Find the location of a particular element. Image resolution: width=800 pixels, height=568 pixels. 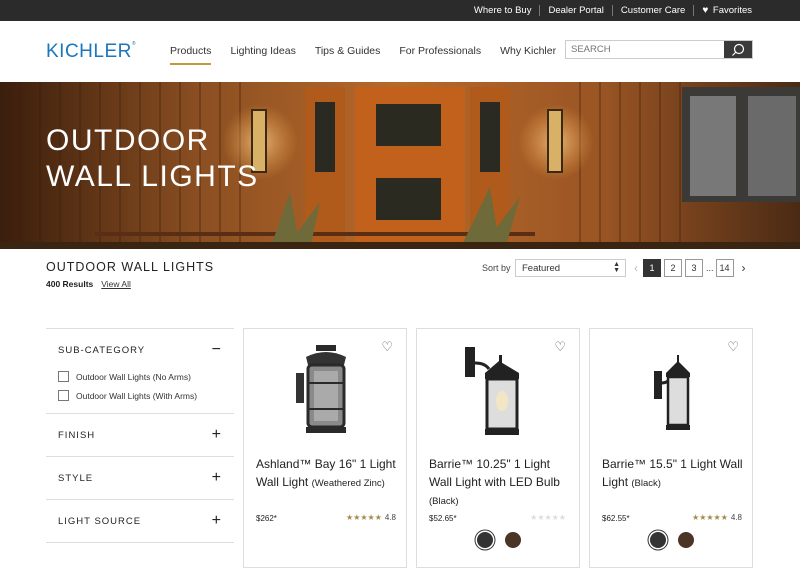

listing-header: OUTDOOR WALL LIGHTS 400 Results View All is located at coordinates (130, 274).